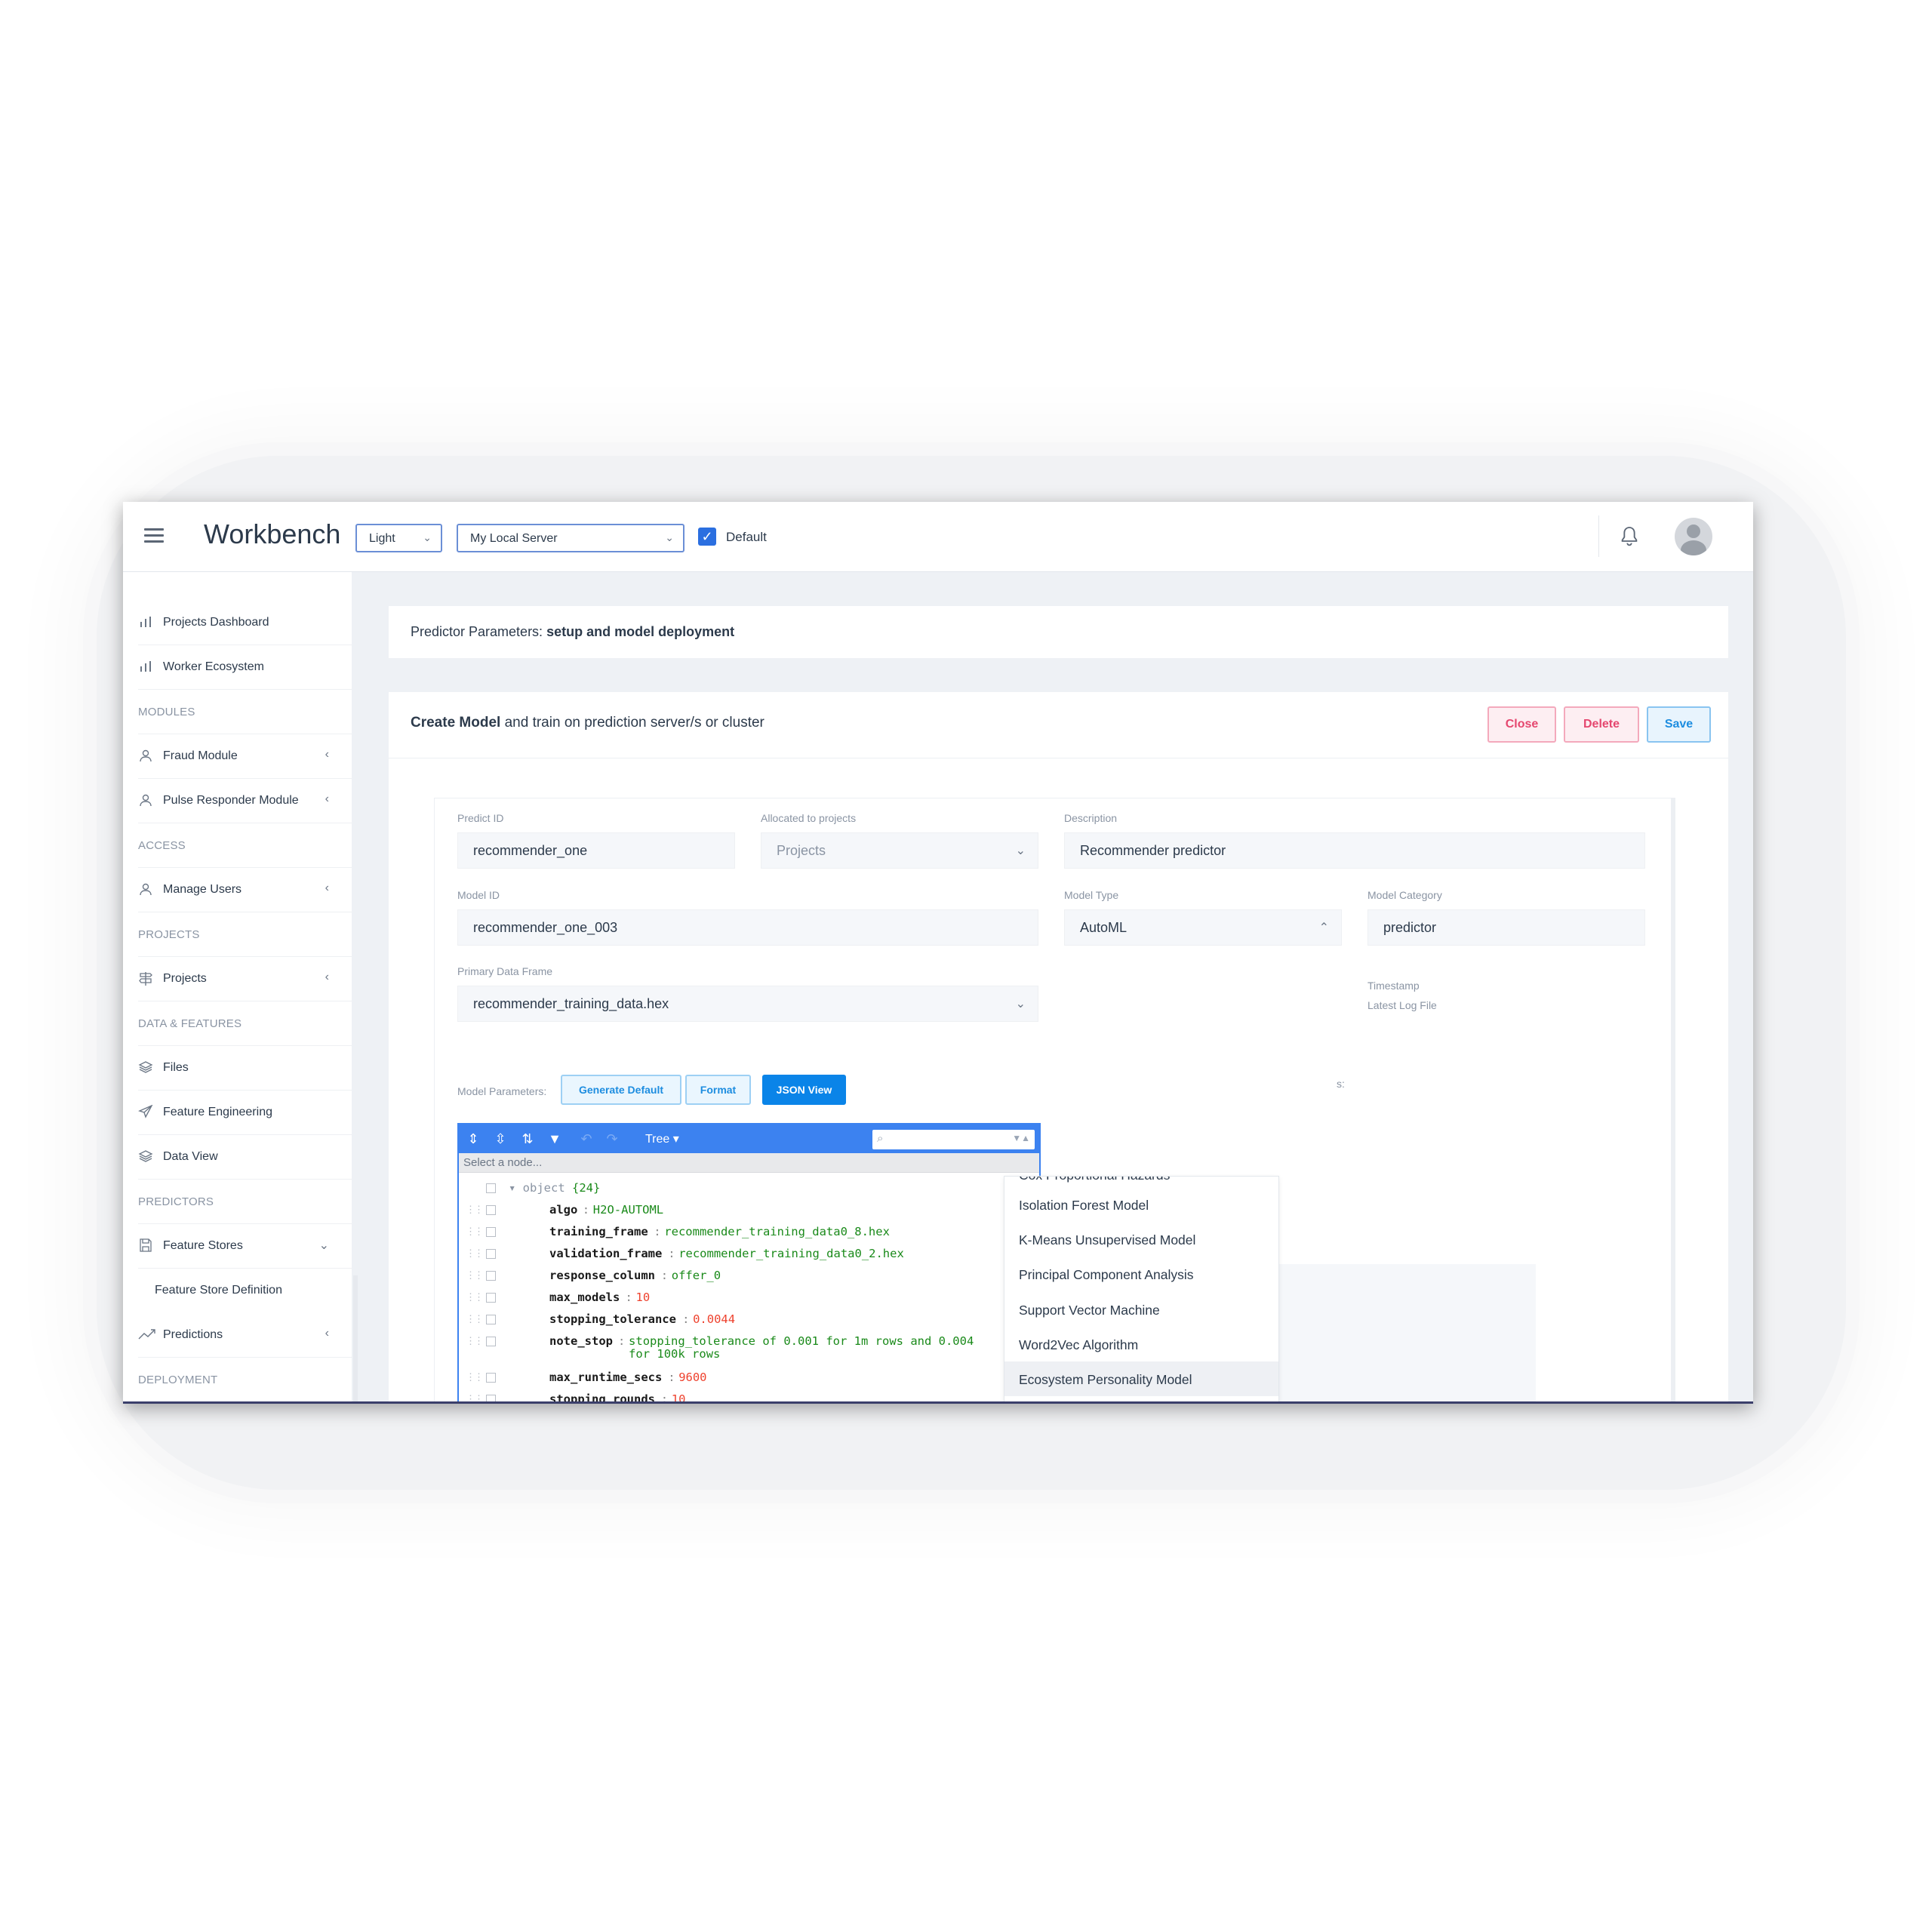  I want to click on dropdown-option: Word2Vec Algorithm, so click(1141, 1344).